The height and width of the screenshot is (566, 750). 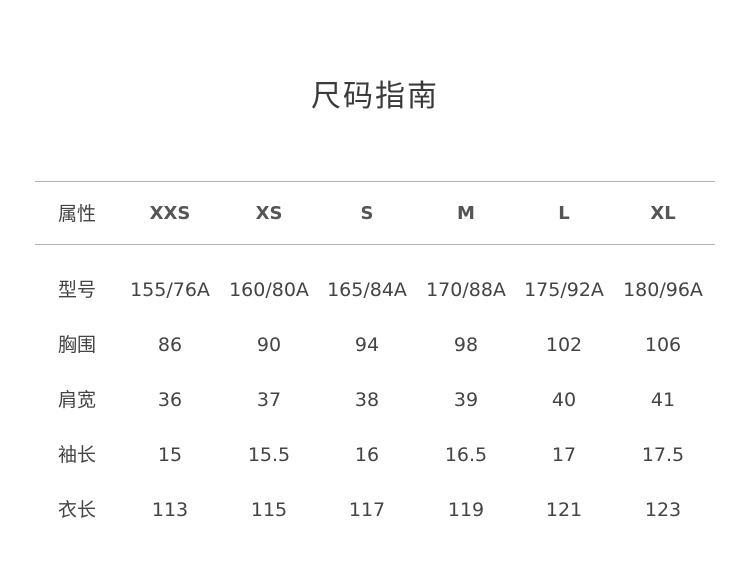 What do you see at coordinates (77, 510) in the screenshot?
I see `row-label: 衣长` at bounding box center [77, 510].